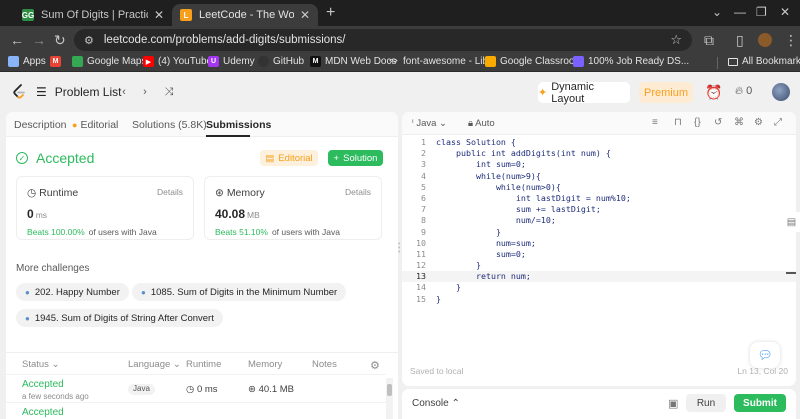  Describe the element at coordinates (743, 91) in the screenshot. I see `streak-counter: 🔥︎ 0` at that location.